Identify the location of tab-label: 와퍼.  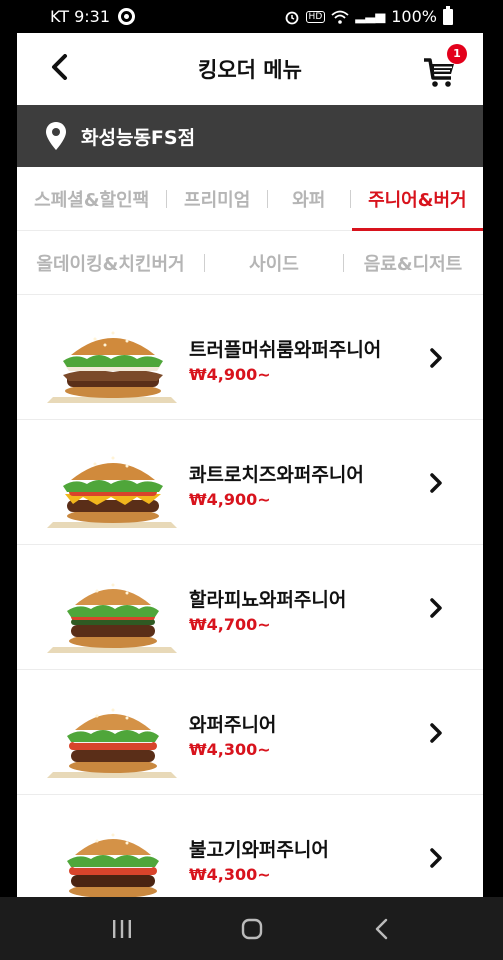
(309, 200).